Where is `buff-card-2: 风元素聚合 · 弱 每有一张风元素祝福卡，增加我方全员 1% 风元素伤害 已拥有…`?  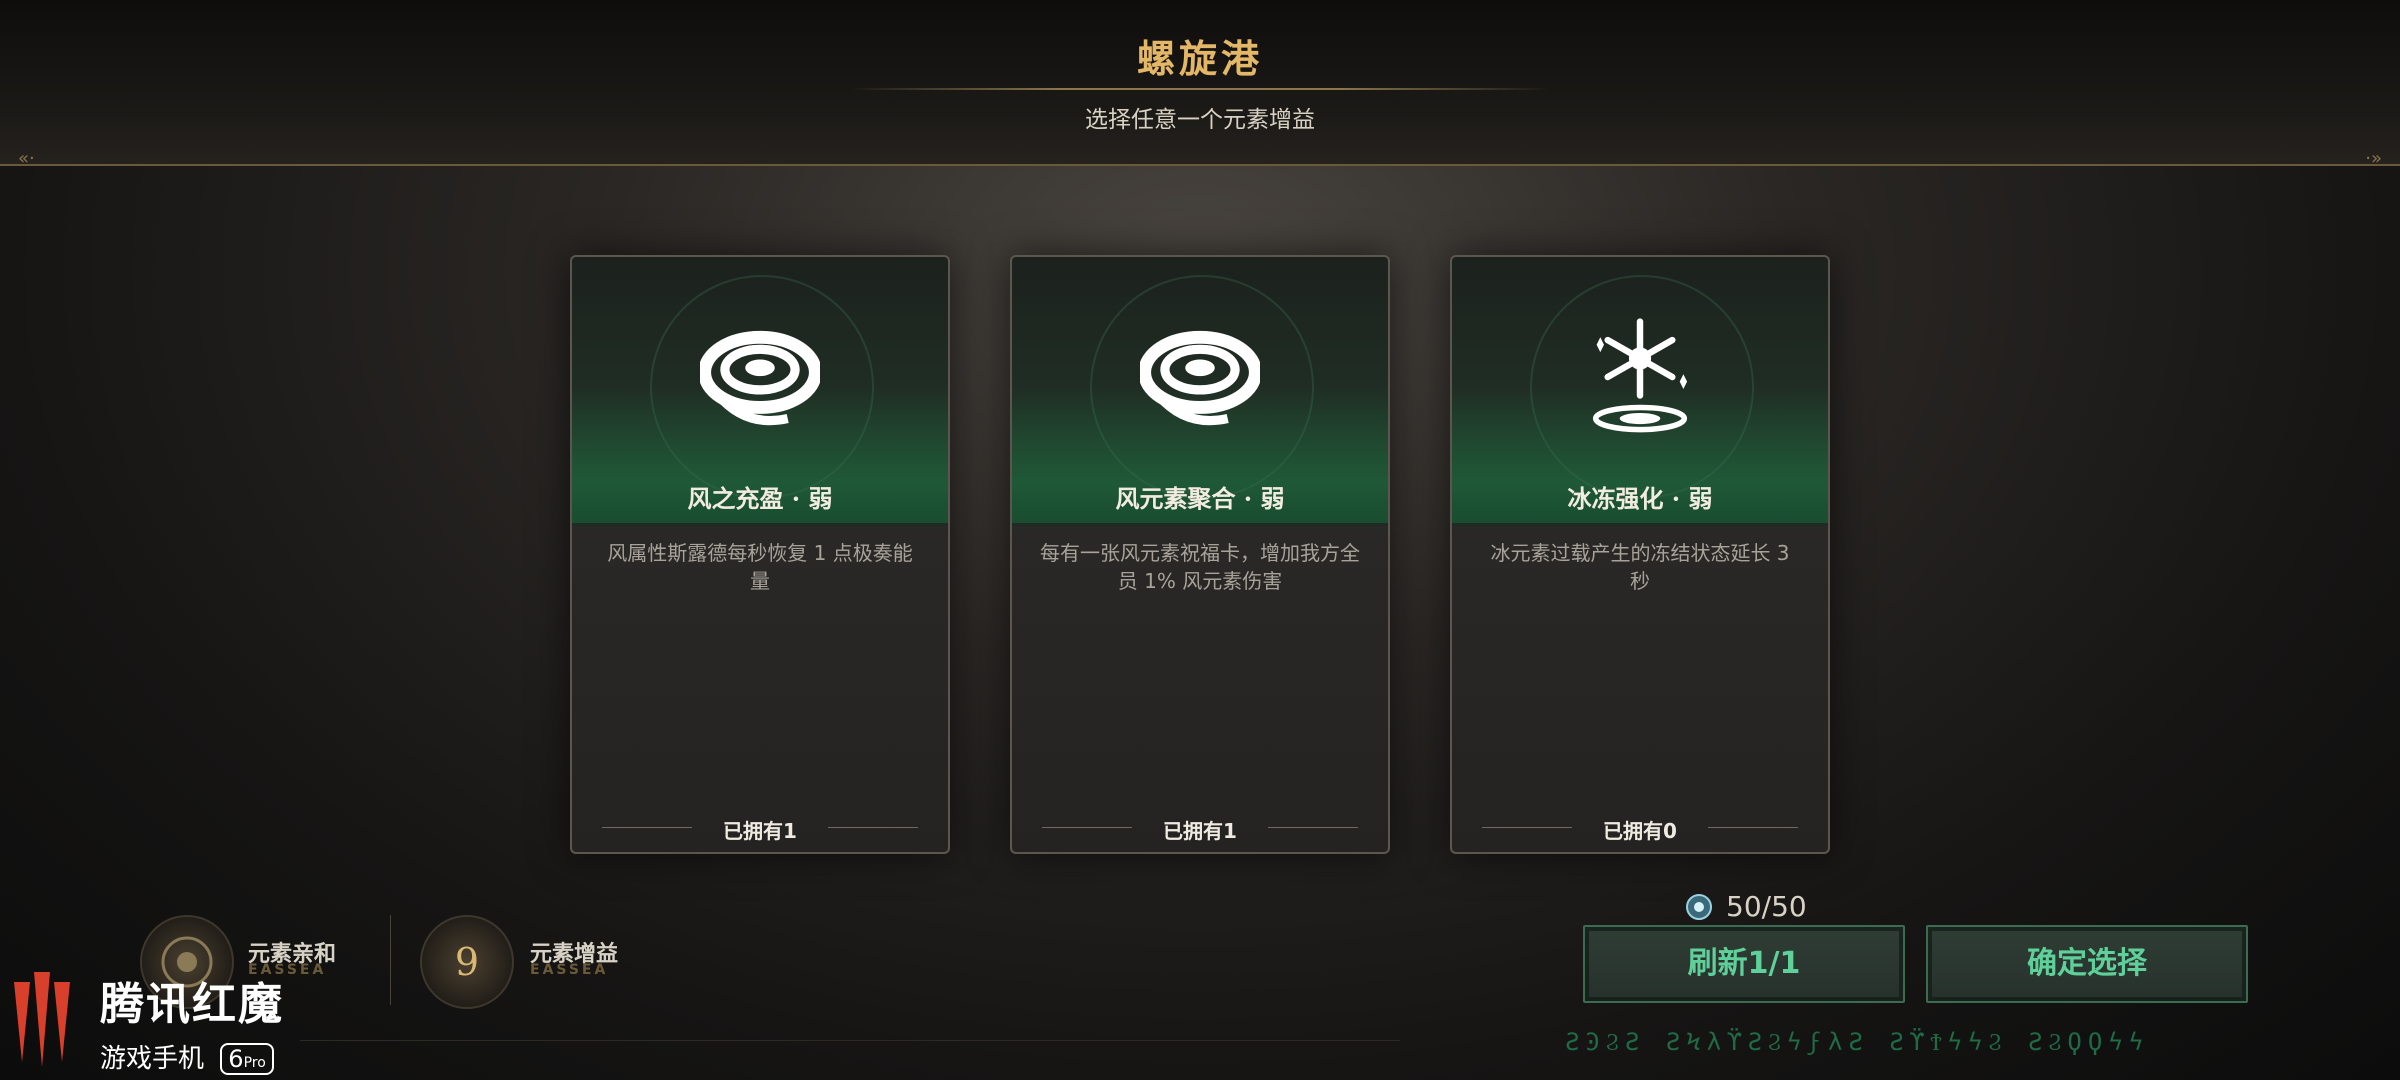
buff-card-2: 风元素聚合 · 弱 每有一张风元素祝福卡，增加我方全员 1% 风元素伤害 已拥有… is located at coordinates (1200, 554).